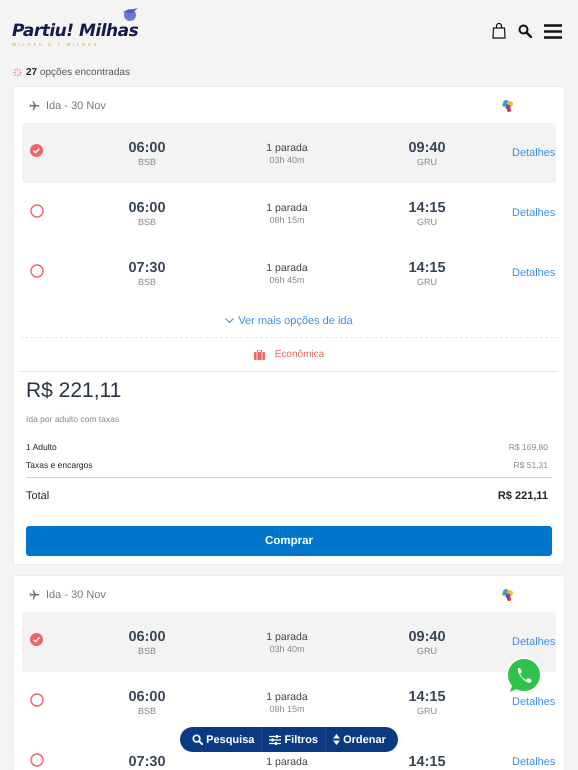 Image resolution: width=578 pixels, height=770 pixels. I want to click on chevron-down-icon, so click(229, 321).